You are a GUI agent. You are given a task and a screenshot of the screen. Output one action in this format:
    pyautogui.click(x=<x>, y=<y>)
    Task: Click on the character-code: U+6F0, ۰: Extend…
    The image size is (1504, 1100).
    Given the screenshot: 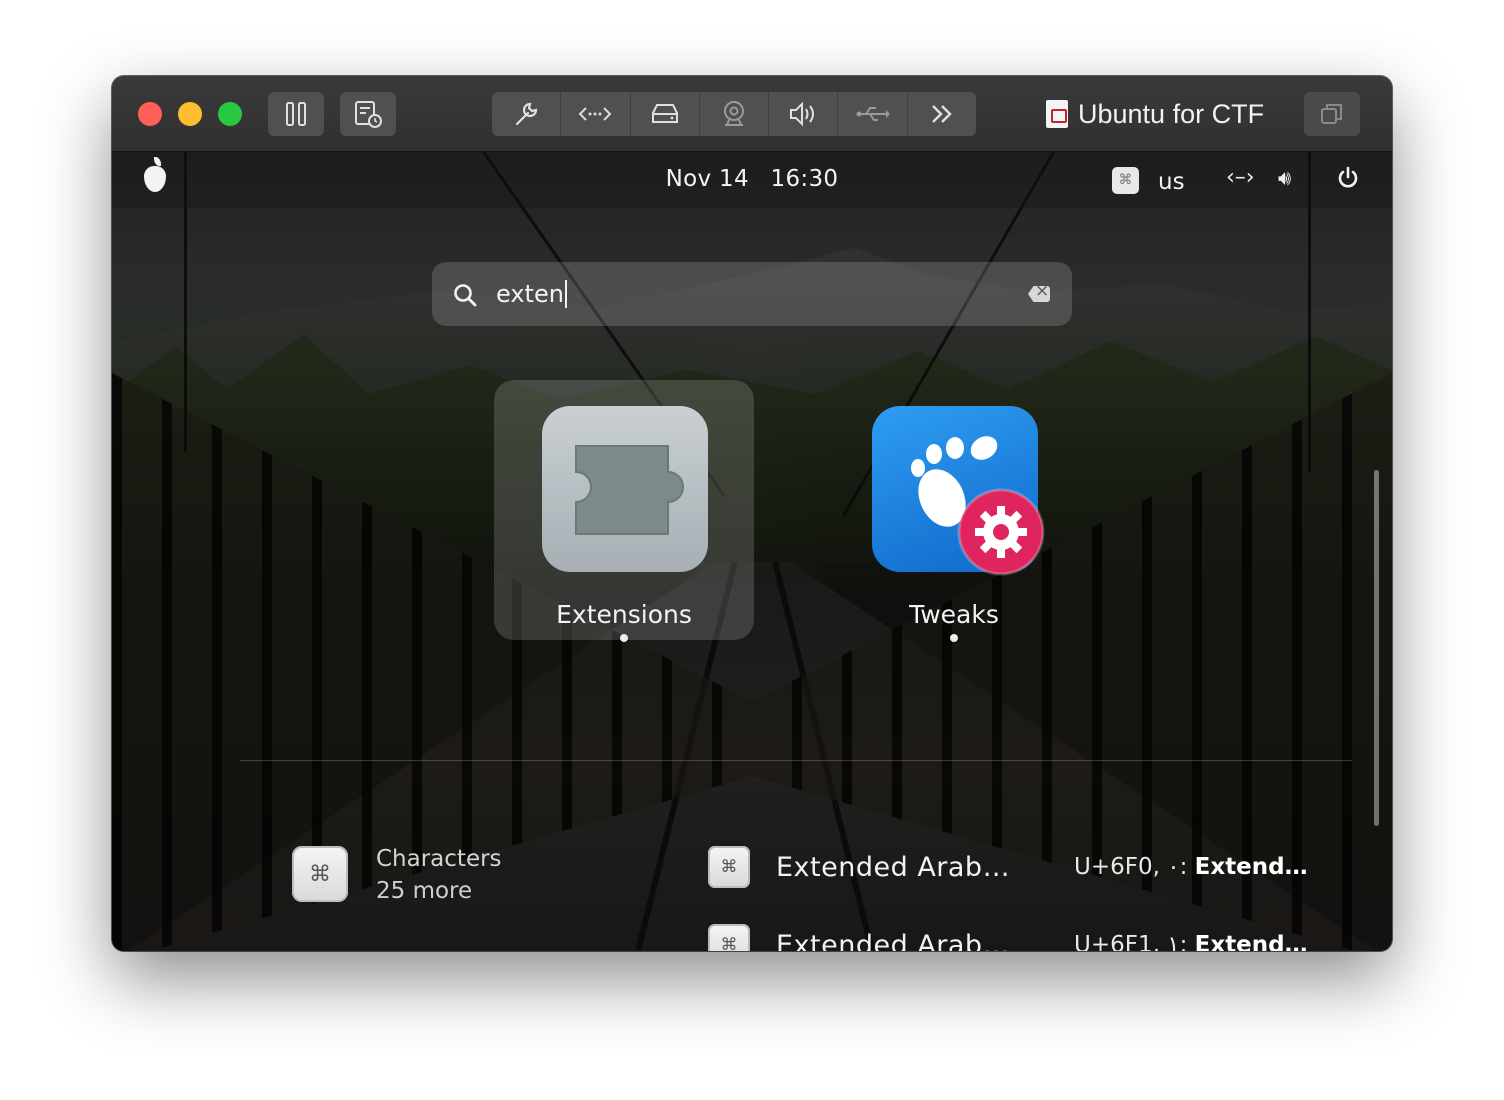 What is the action you would take?
    pyautogui.click(x=1191, y=867)
    